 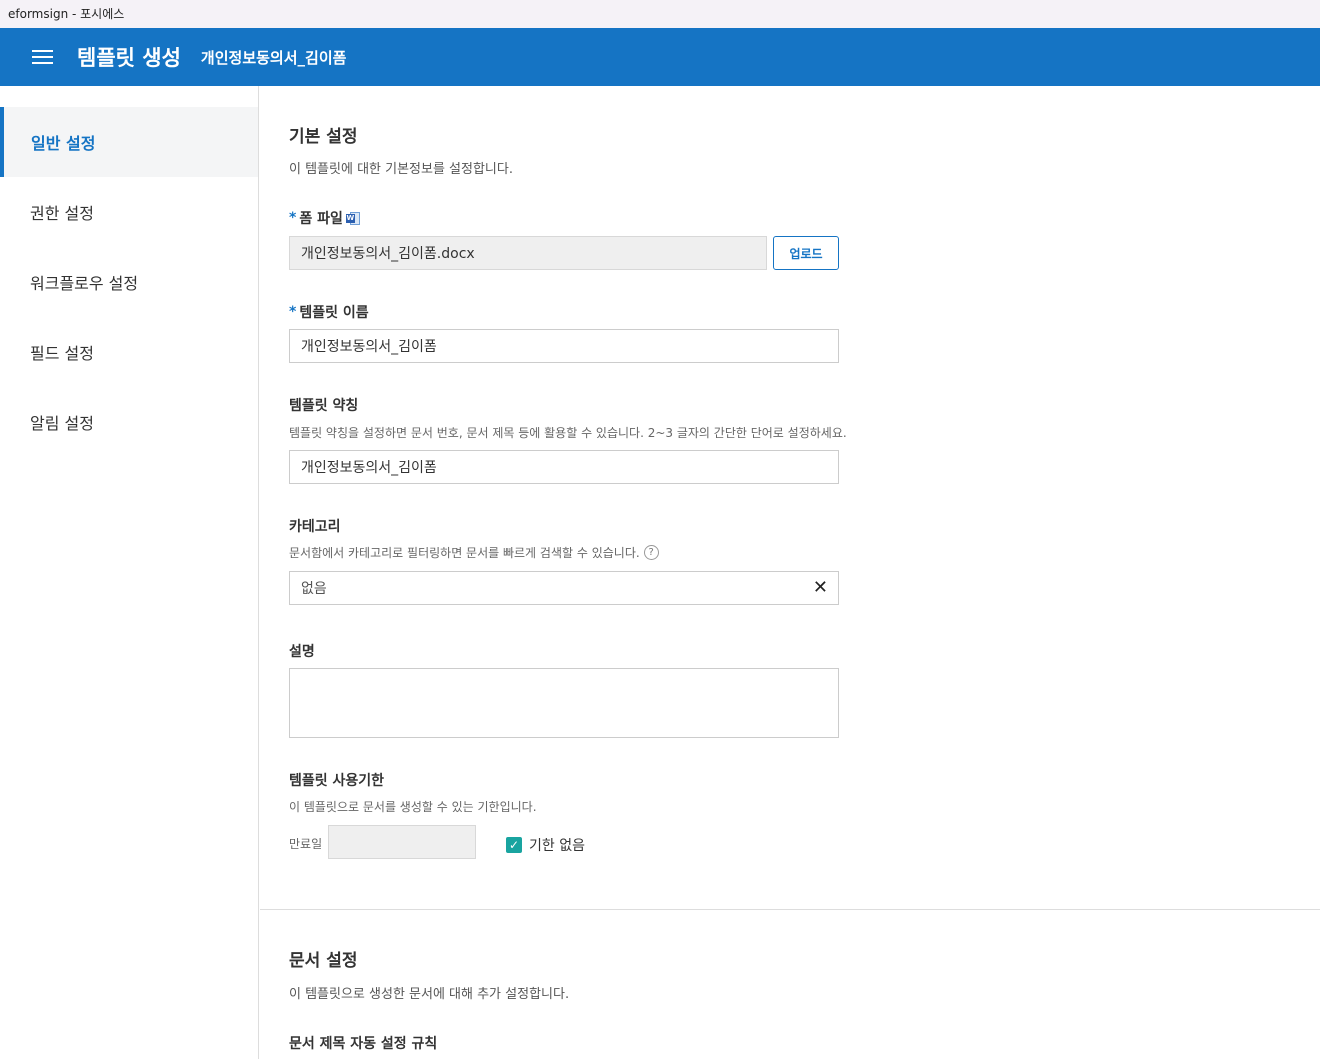 What do you see at coordinates (62, 213) in the screenshot?
I see `sidebar-item-label: 권한 설정` at bounding box center [62, 213].